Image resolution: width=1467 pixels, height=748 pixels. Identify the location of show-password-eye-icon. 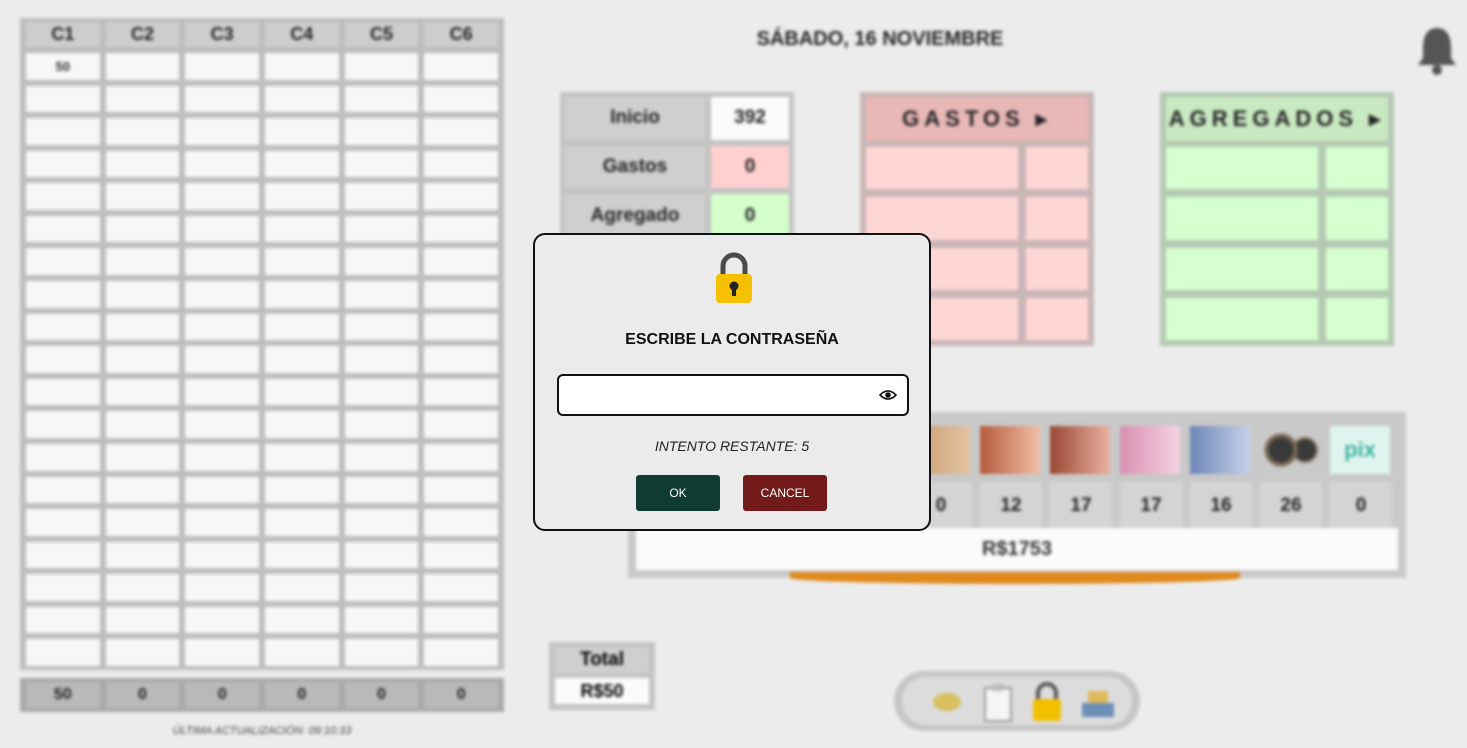
(888, 395).